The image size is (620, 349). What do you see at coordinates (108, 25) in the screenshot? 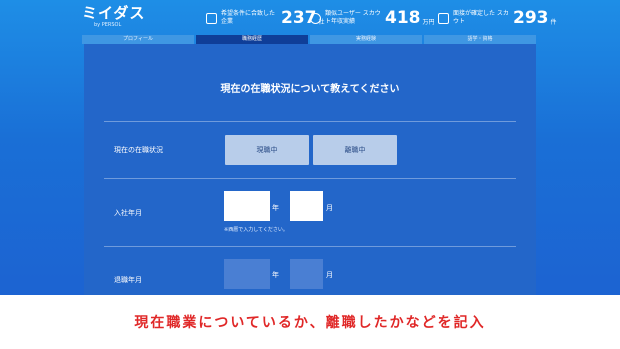
I see `logo-sub: by PERSOL` at bounding box center [108, 25].